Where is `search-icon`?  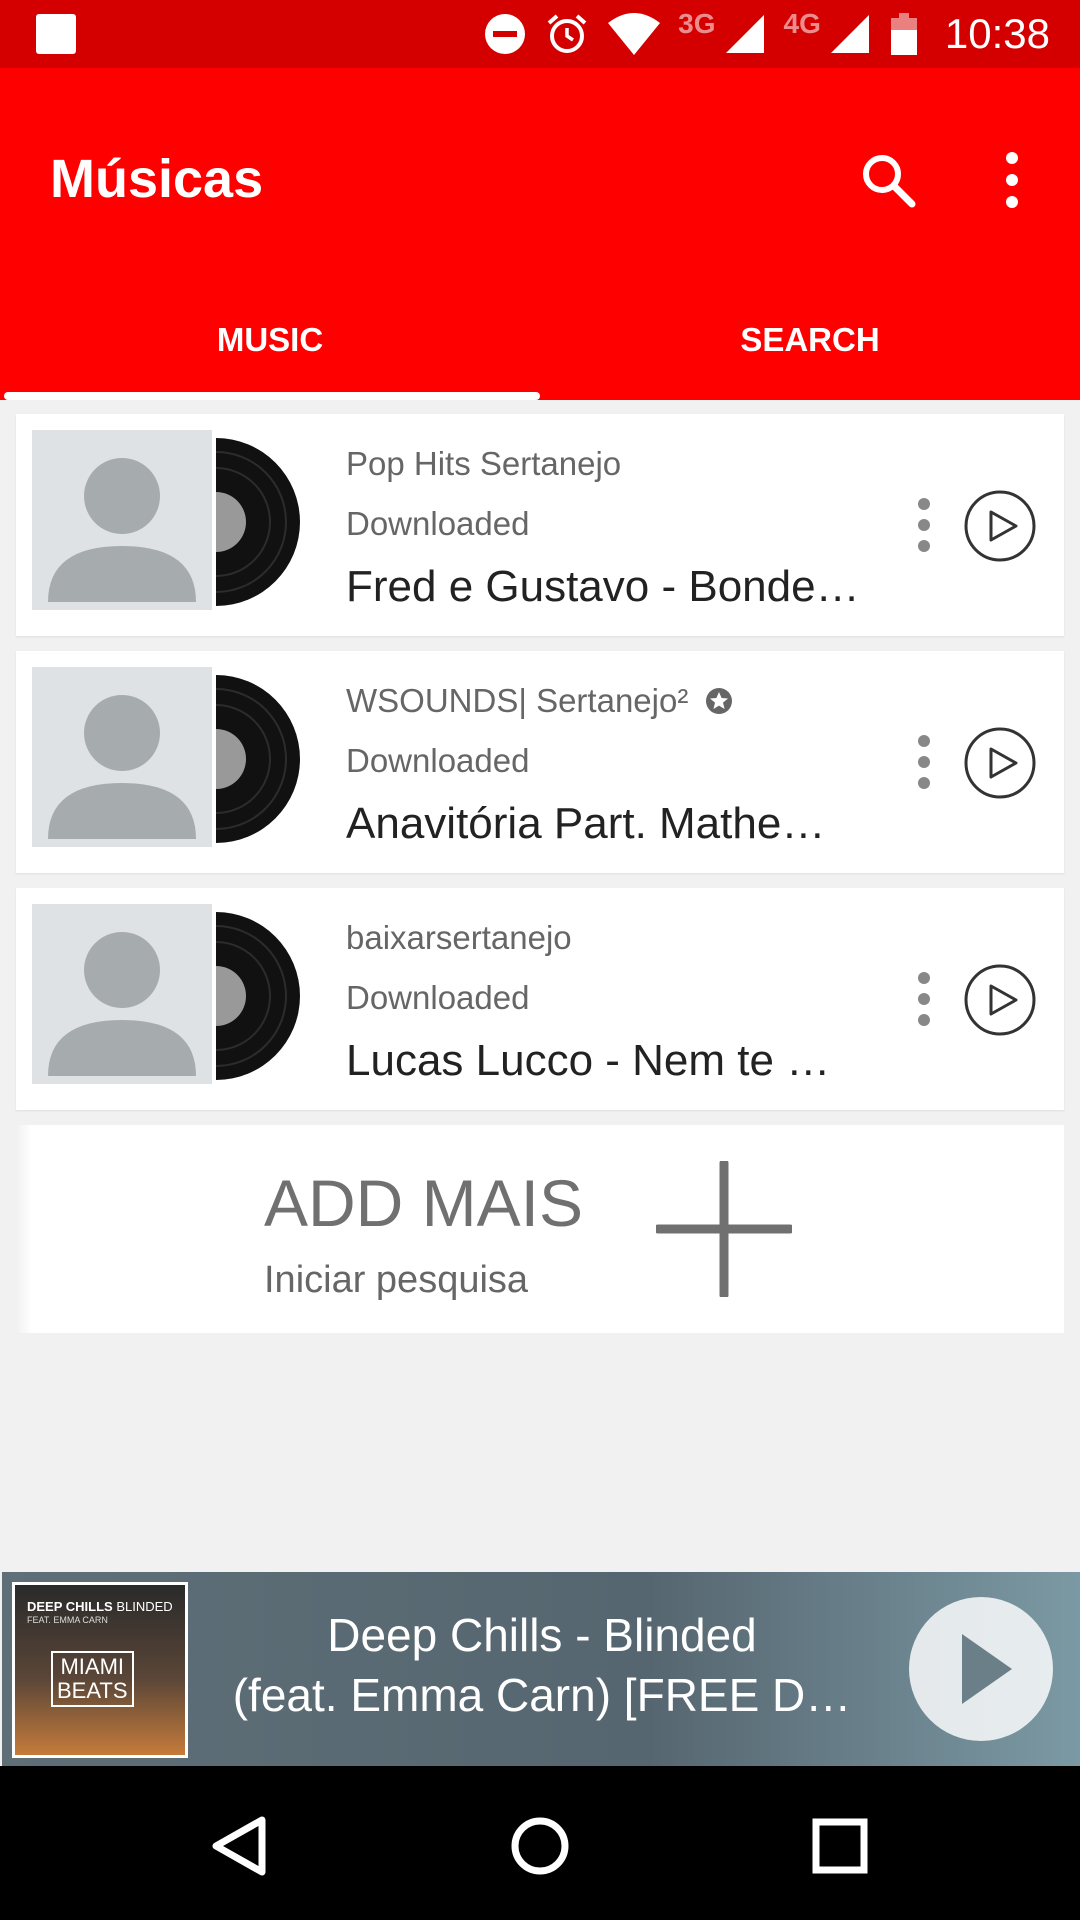
search-icon is located at coordinates (888, 180).